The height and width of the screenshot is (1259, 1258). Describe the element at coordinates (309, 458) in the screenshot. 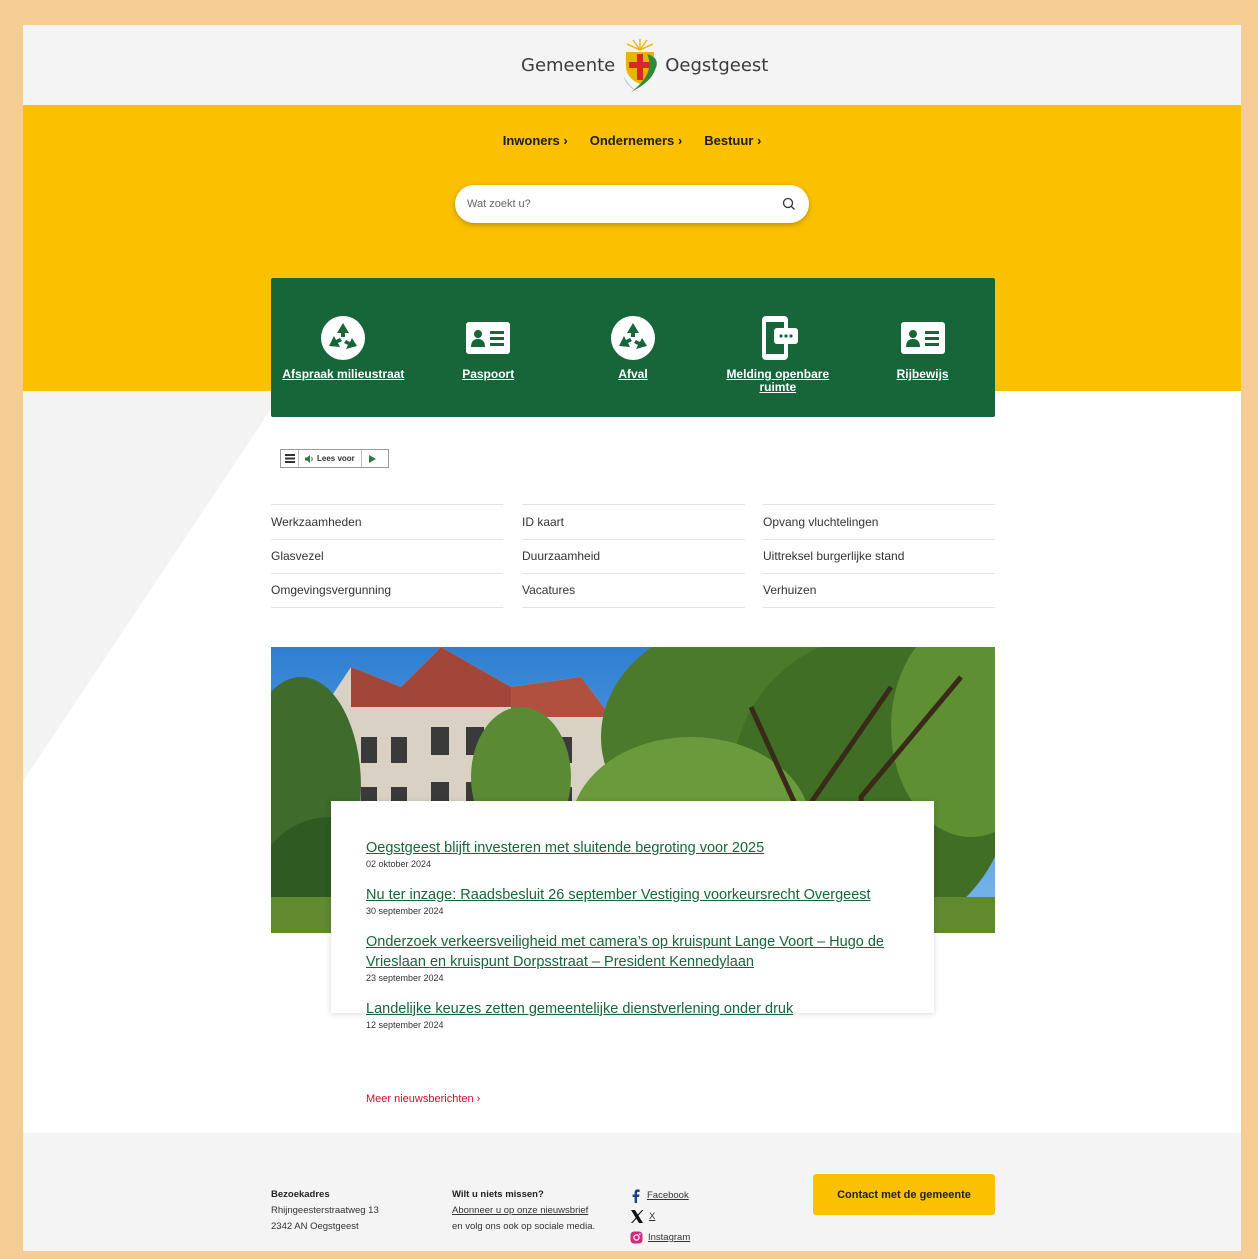

I see `speaker-icon` at that location.